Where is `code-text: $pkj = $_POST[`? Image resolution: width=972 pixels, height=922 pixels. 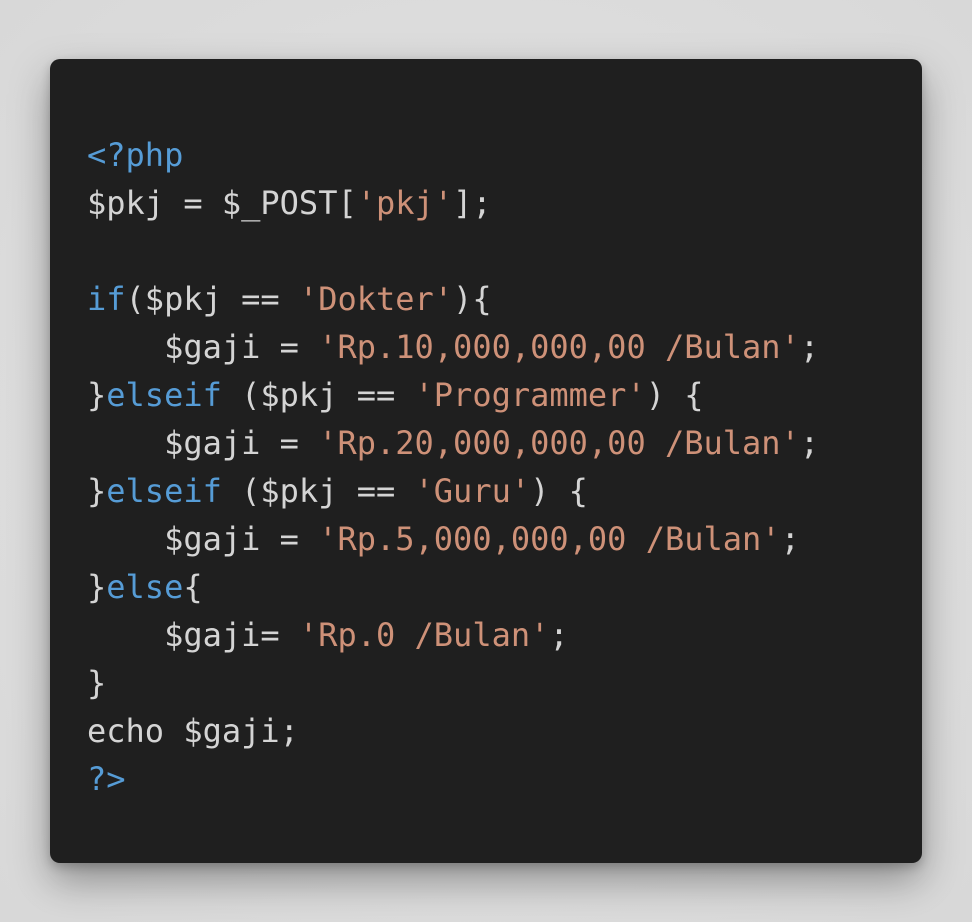
code-text: $pkj = $_POST[ is located at coordinates (222, 203).